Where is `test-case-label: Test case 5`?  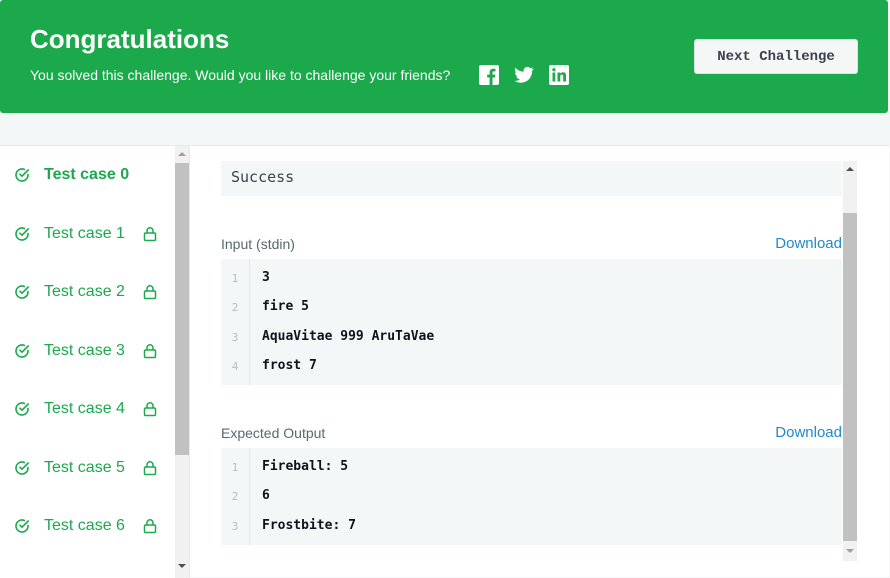 test-case-label: Test case 5 is located at coordinates (84, 467).